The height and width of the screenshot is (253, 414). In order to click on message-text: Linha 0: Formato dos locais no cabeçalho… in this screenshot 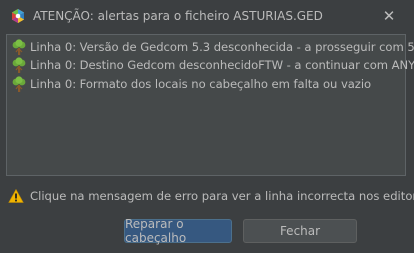, I will do `click(201, 83)`.